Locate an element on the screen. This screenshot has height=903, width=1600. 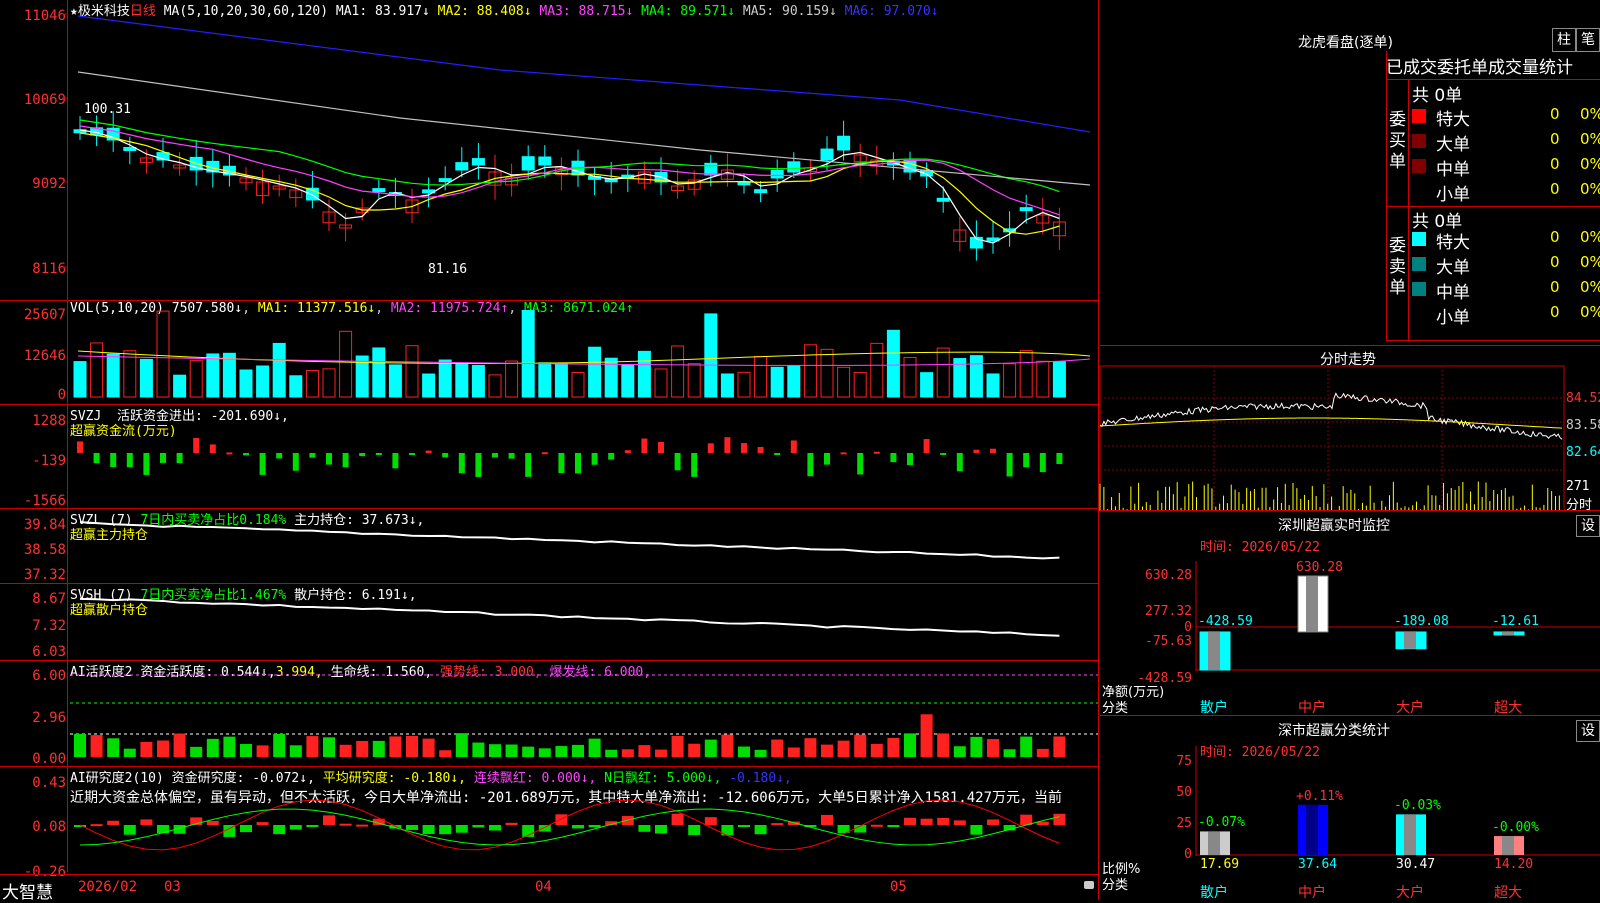
stats-bar-shade is located at coordinates (1508, 845).